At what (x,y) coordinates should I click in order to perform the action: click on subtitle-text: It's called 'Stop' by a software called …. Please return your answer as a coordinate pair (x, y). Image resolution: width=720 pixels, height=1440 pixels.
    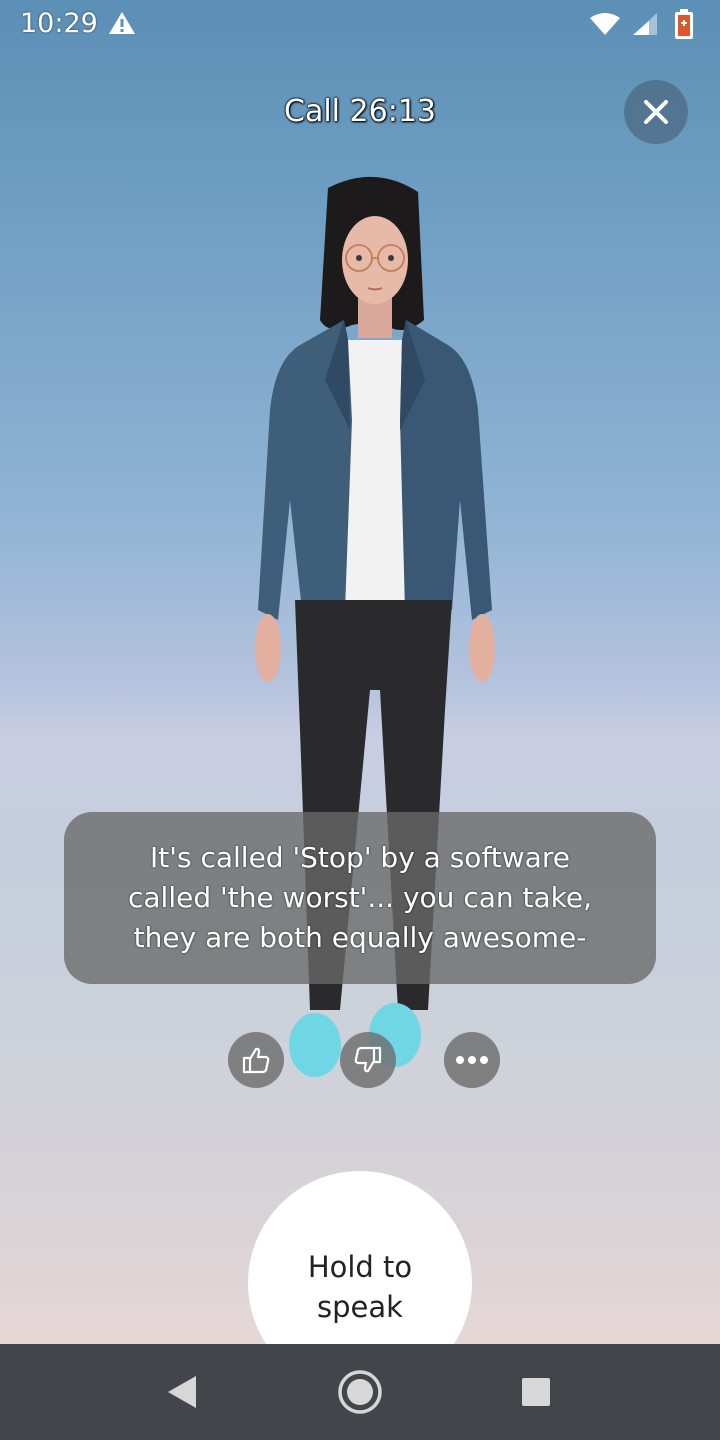
    Looking at the image, I should click on (360, 898).